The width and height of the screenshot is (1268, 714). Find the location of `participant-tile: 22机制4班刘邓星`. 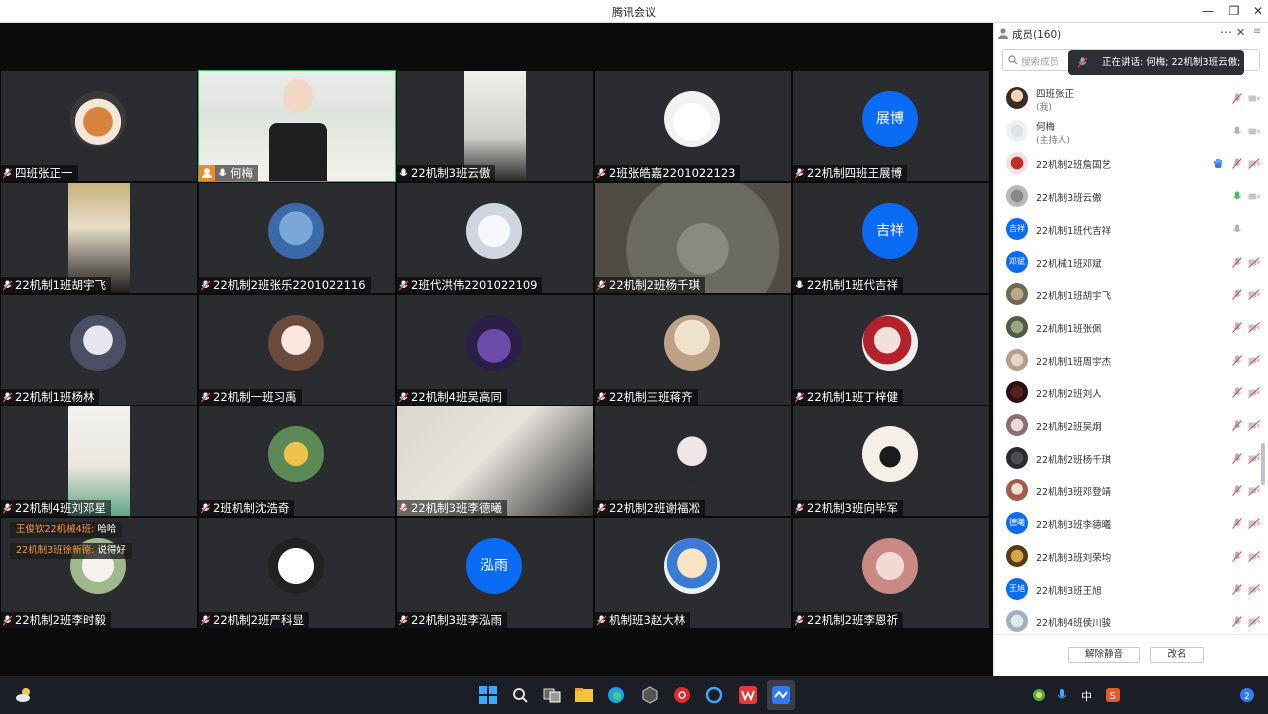

participant-tile: 22机制4班刘邓星 is located at coordinates (99, 461).